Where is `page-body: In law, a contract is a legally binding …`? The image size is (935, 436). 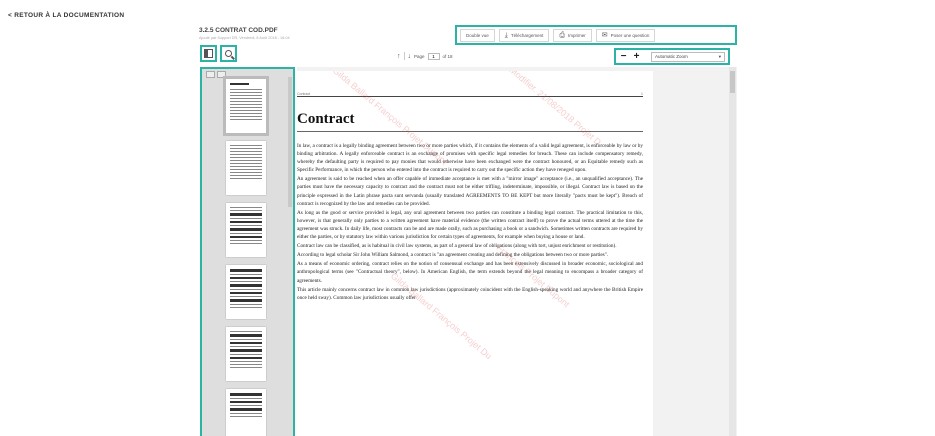
page-body: In law, a contract is a legally binding … is located at coordinates (470, 222).